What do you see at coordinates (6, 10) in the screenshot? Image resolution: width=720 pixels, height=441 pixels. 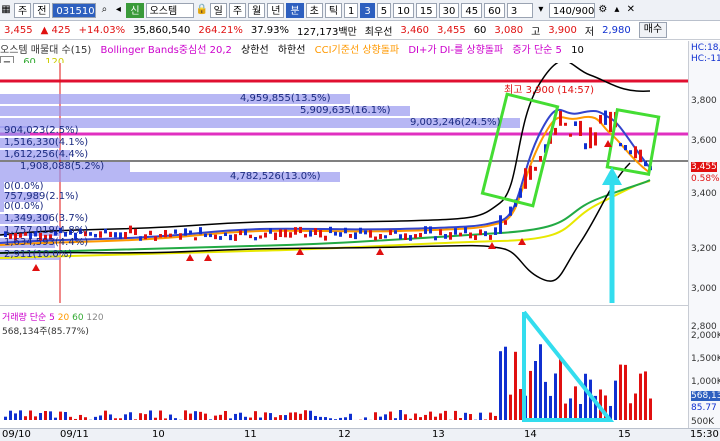 I see `grid-icon: ▦` at bounding box center [6, 10].